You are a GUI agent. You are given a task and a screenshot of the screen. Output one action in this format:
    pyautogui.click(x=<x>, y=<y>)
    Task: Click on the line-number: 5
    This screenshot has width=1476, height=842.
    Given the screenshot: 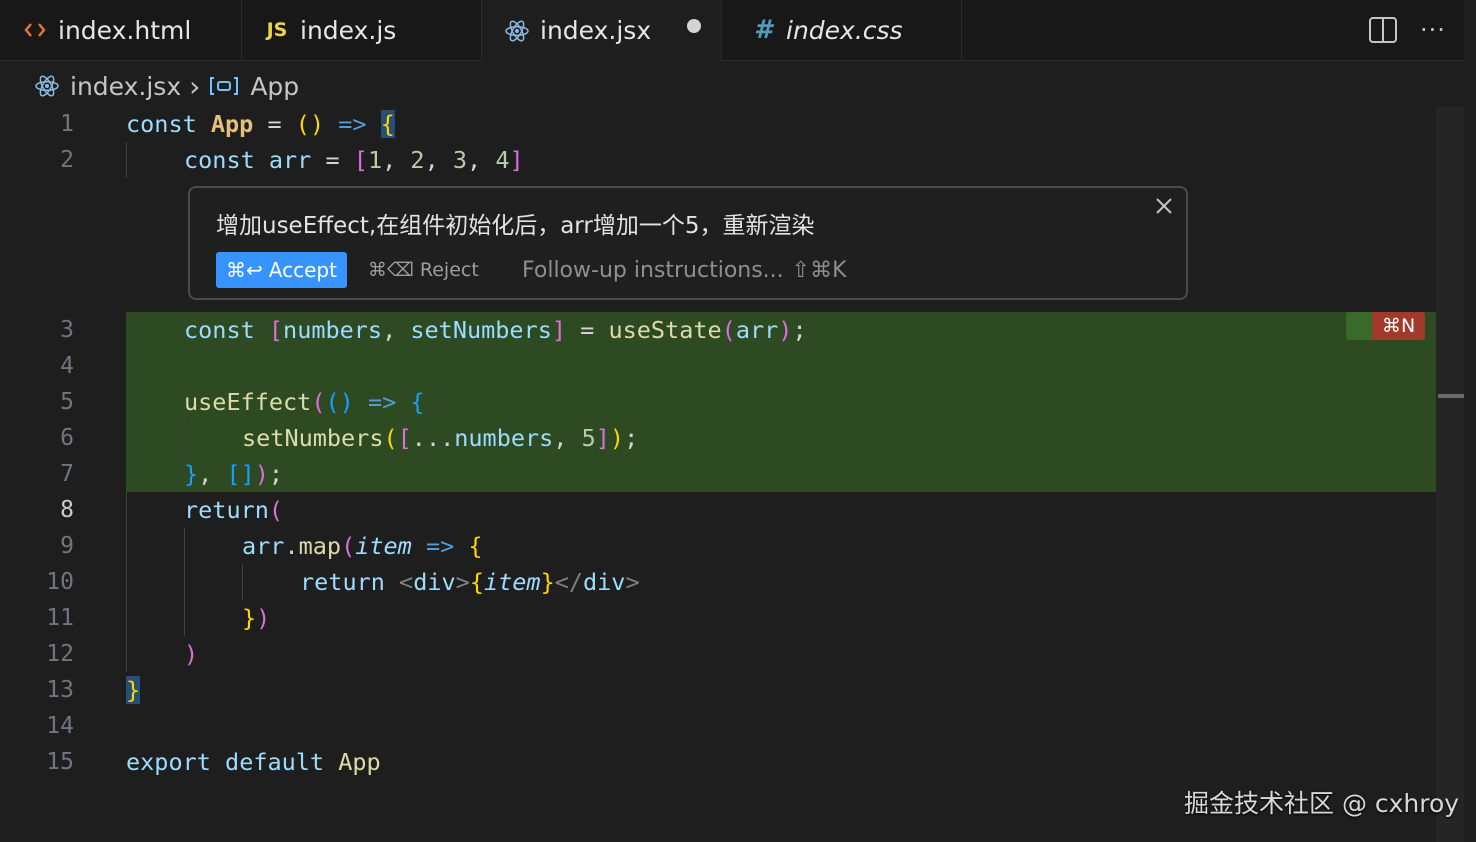 What is the action you would take?
    pyautogui.click(x=67, y=402)
    